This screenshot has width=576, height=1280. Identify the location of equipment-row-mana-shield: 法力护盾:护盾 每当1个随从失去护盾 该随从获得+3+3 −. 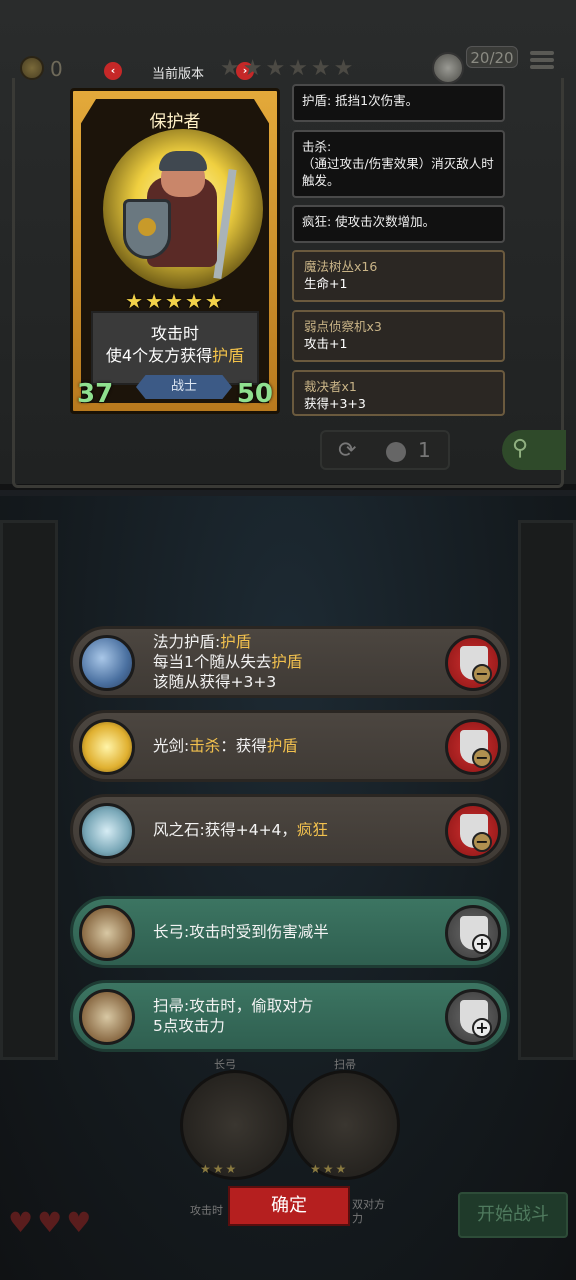
(290, 662).